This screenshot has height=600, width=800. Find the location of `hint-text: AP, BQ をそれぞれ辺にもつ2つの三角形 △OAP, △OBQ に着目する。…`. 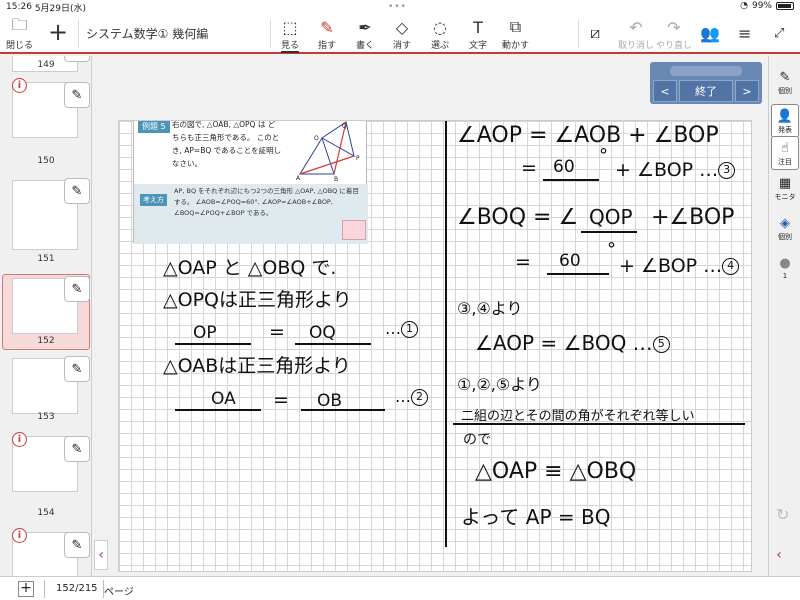

hint-text: AP, BQ をそれぞれ辺にもつ2つの三角形 △OAP, △OBQ に着目する。… is located at coordinates (266, 202).